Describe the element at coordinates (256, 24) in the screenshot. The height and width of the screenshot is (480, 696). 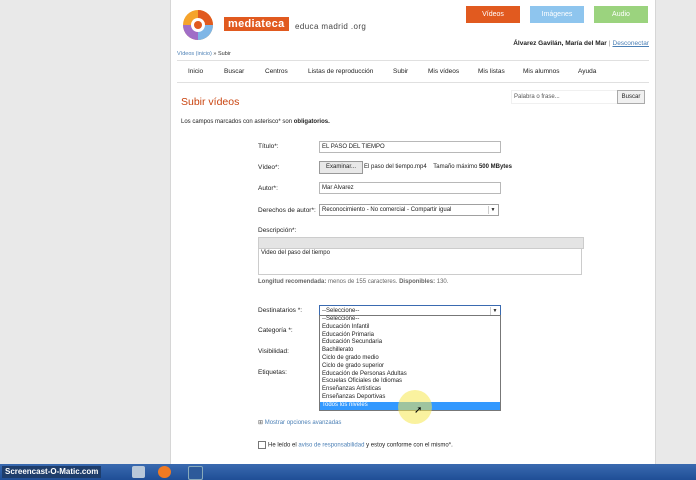
I see `brand-name: mediateca` at that location.